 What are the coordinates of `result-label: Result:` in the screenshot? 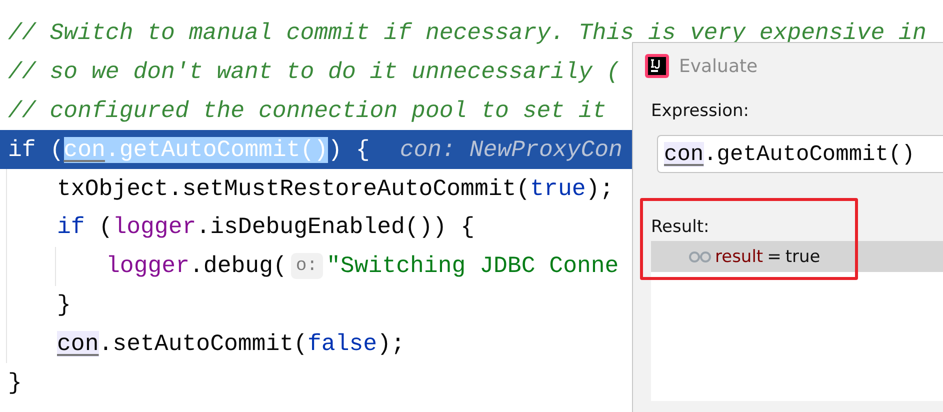 It's located at (680, 227).